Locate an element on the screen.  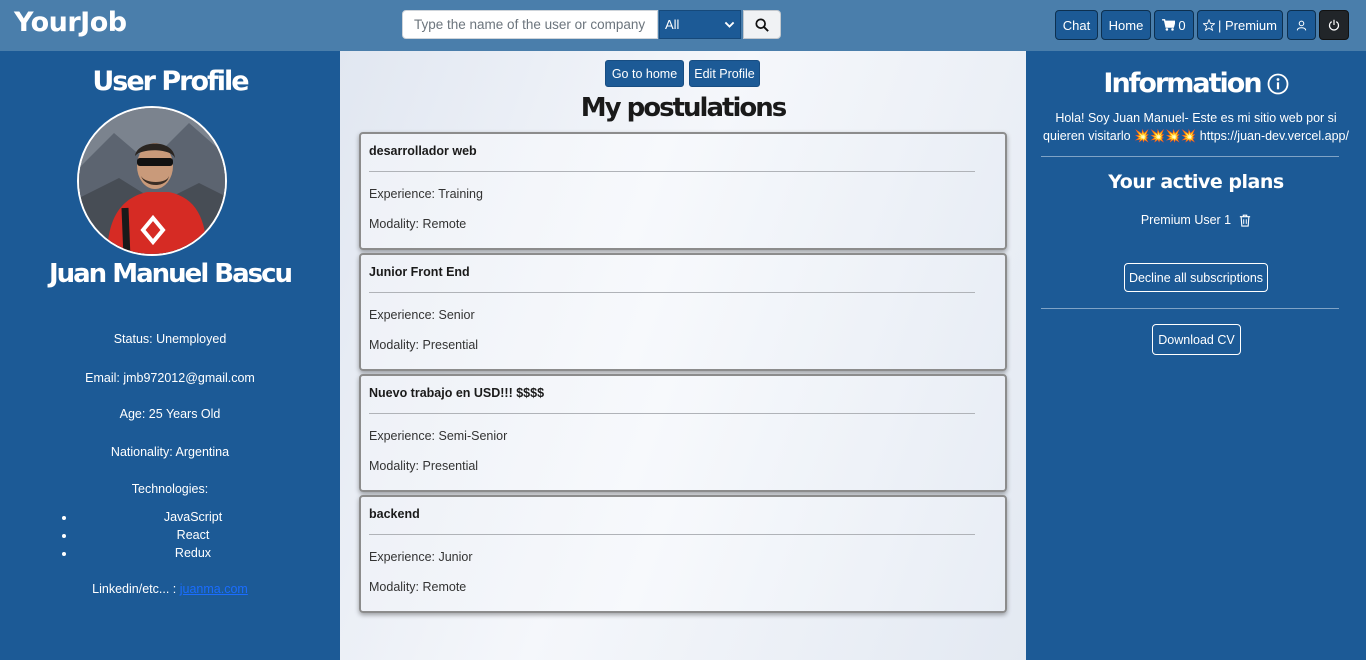
home-button-label: Home is located at coordinates (1126, 25).